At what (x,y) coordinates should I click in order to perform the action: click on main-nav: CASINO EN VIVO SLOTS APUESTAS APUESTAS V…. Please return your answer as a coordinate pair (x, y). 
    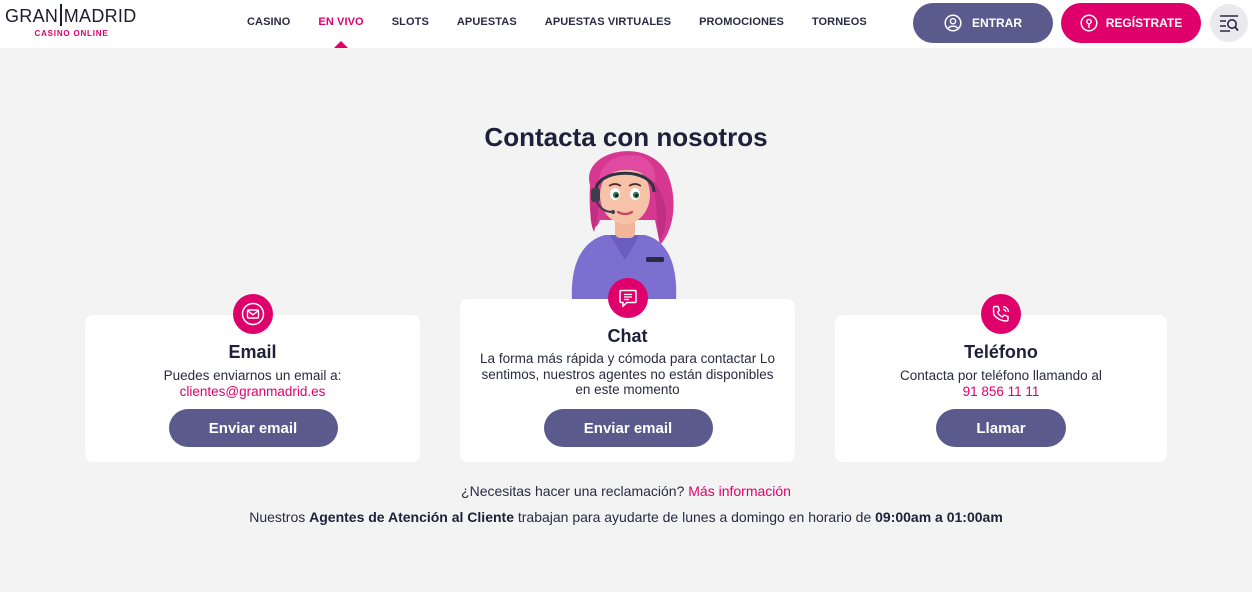
    Looking at the image, I should click on (557, 24).